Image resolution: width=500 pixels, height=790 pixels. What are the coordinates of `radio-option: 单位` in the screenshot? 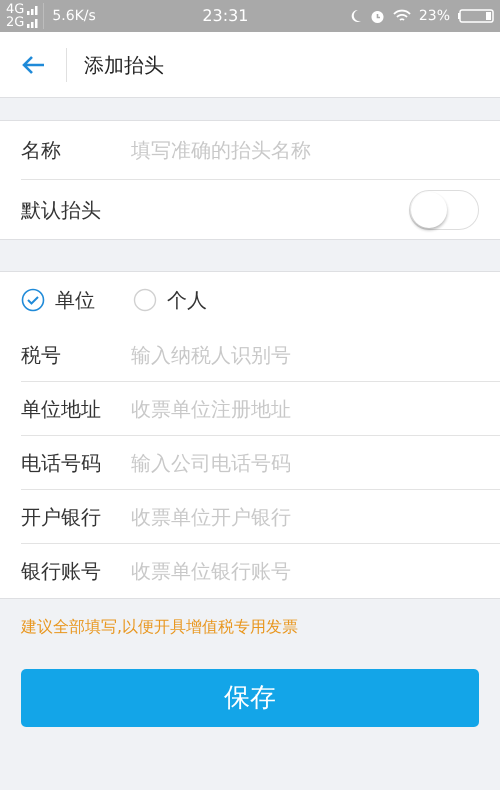 It's located at (58, 300).